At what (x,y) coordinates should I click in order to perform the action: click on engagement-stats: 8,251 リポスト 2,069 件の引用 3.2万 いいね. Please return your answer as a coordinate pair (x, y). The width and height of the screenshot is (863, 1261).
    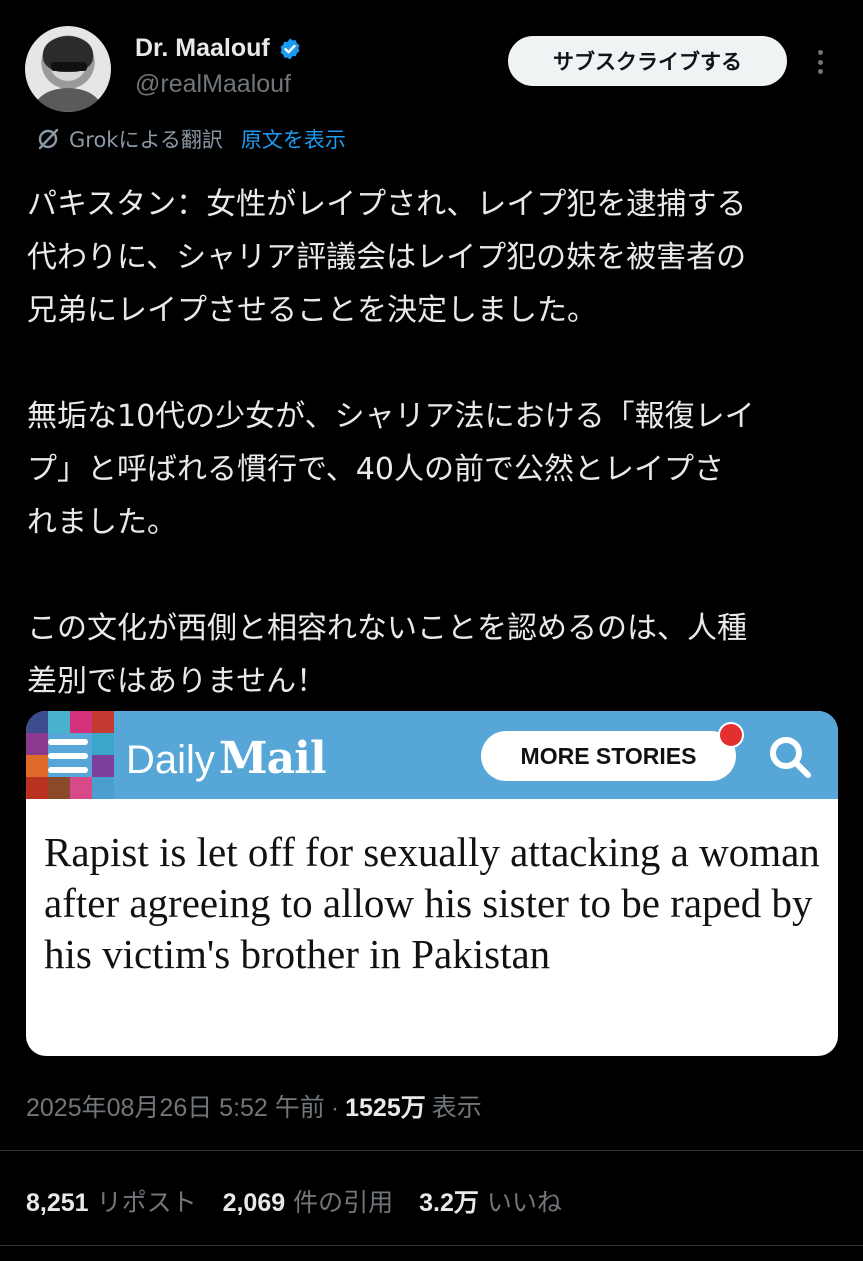
    Looking at the image, I should click on (303, 1201).